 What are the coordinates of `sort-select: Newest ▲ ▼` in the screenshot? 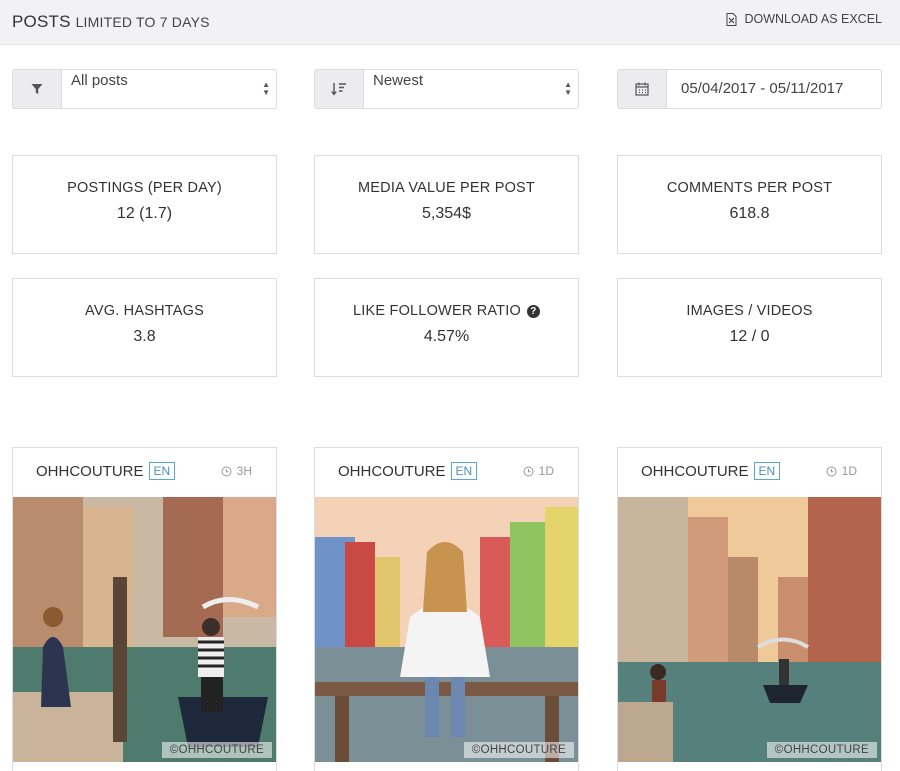 It's located at (471, 89).